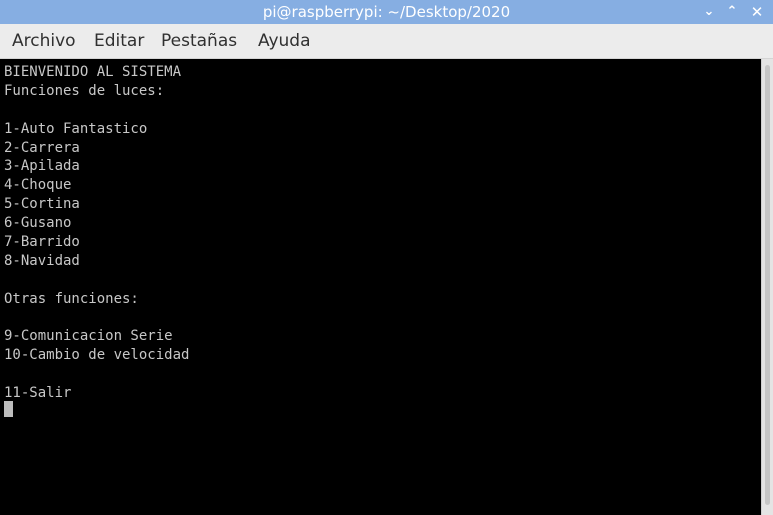  I want to click on terminal-line: 8-Navidad, so click(42, 260).